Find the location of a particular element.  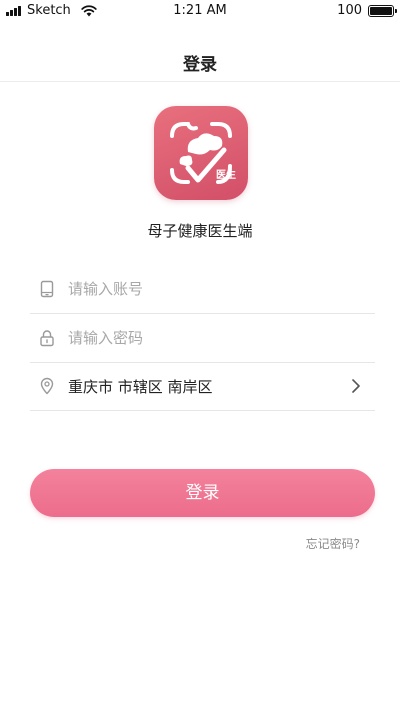

battery-icon is located at coordinates (382, 10).